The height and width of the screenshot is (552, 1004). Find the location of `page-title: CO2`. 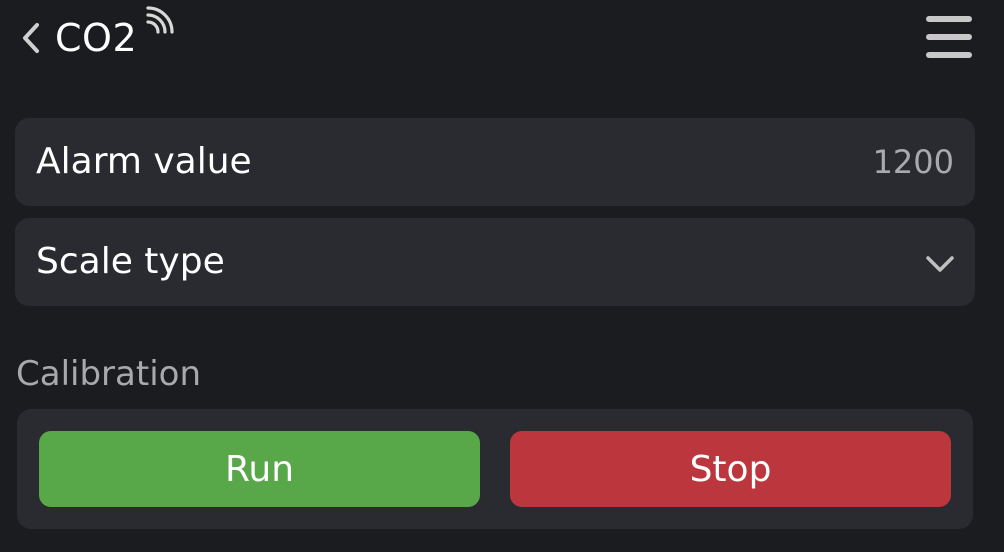

page-title: CO2 is located at coordinates (96, 38).